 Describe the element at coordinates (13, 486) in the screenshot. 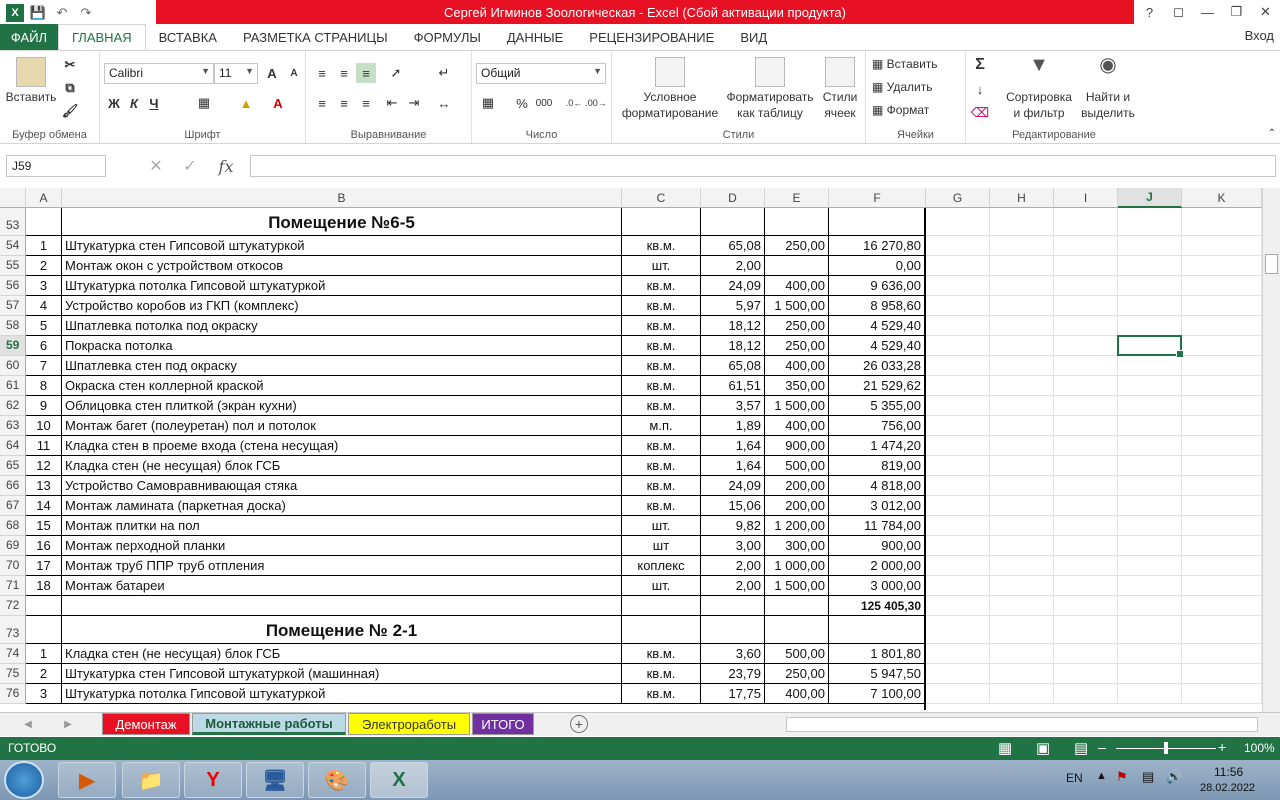

I see `row-header: 66` at that location.